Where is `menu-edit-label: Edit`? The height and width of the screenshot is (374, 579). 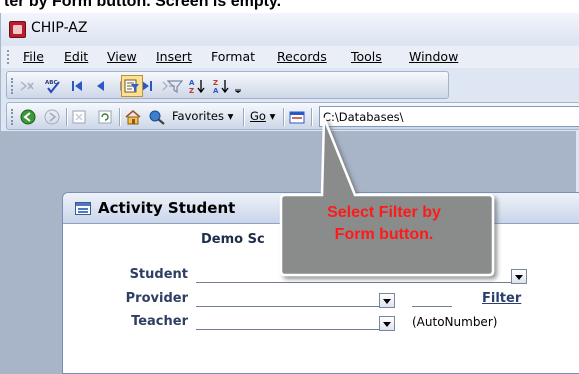 menu-edit-label: Edit is located at coordinates (76, 56).